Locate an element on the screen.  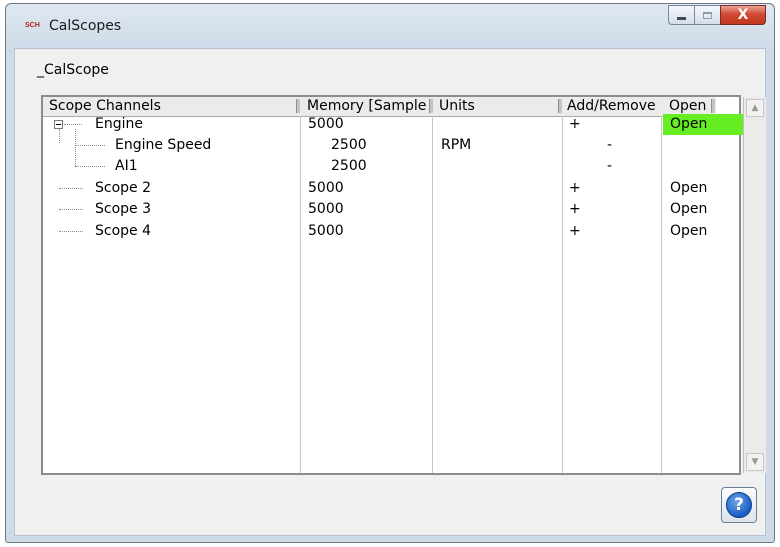
maximize-button is located at coordinates (707, 15).